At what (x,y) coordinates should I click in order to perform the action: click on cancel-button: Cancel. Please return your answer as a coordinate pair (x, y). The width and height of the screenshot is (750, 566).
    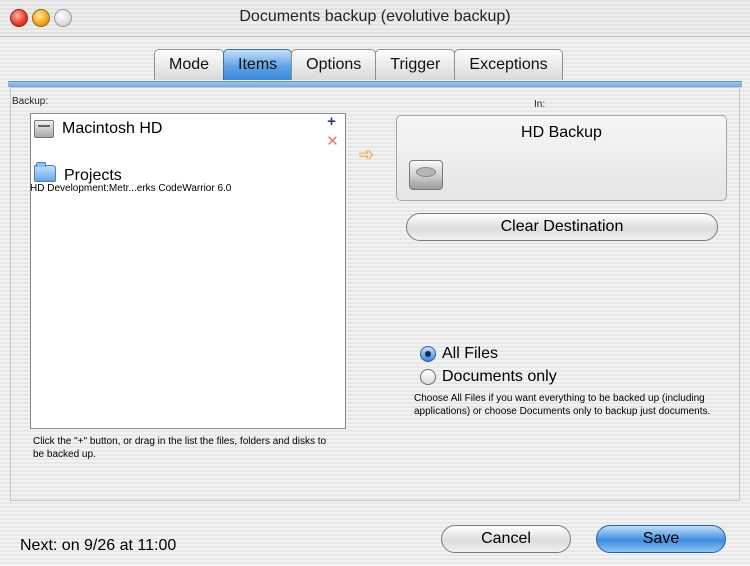
    Looking at the image, I should click on (506, 539).